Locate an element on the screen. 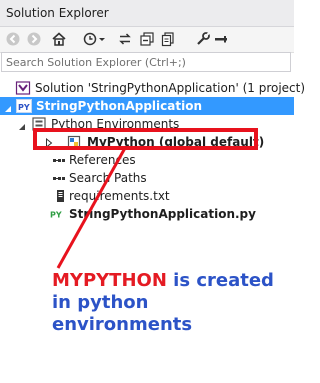 This screenshot has width=320, height=383. annotation-keyword: MYPYTHON is located at coordinates (109, 280).